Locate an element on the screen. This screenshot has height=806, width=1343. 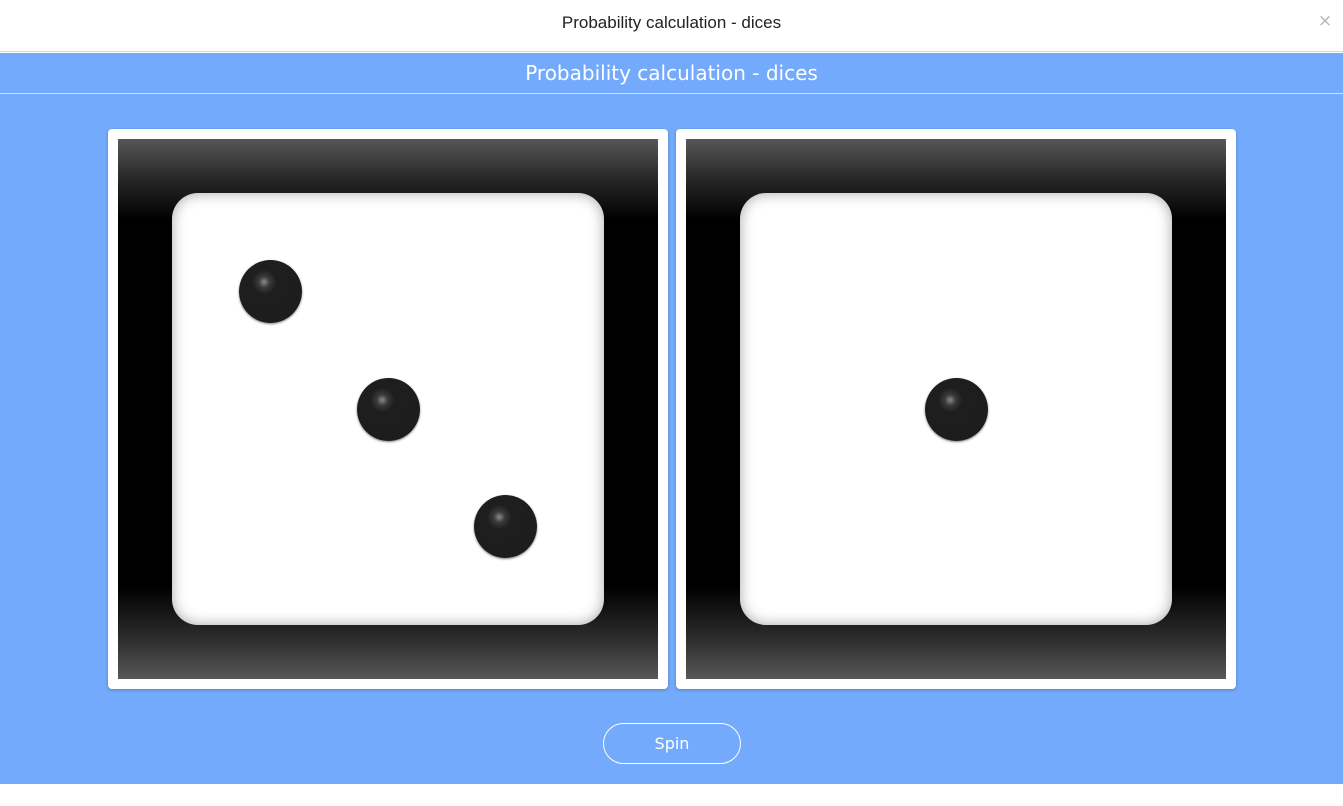
page-title: Probability calculation - dices is located at coordinates (671, 73).